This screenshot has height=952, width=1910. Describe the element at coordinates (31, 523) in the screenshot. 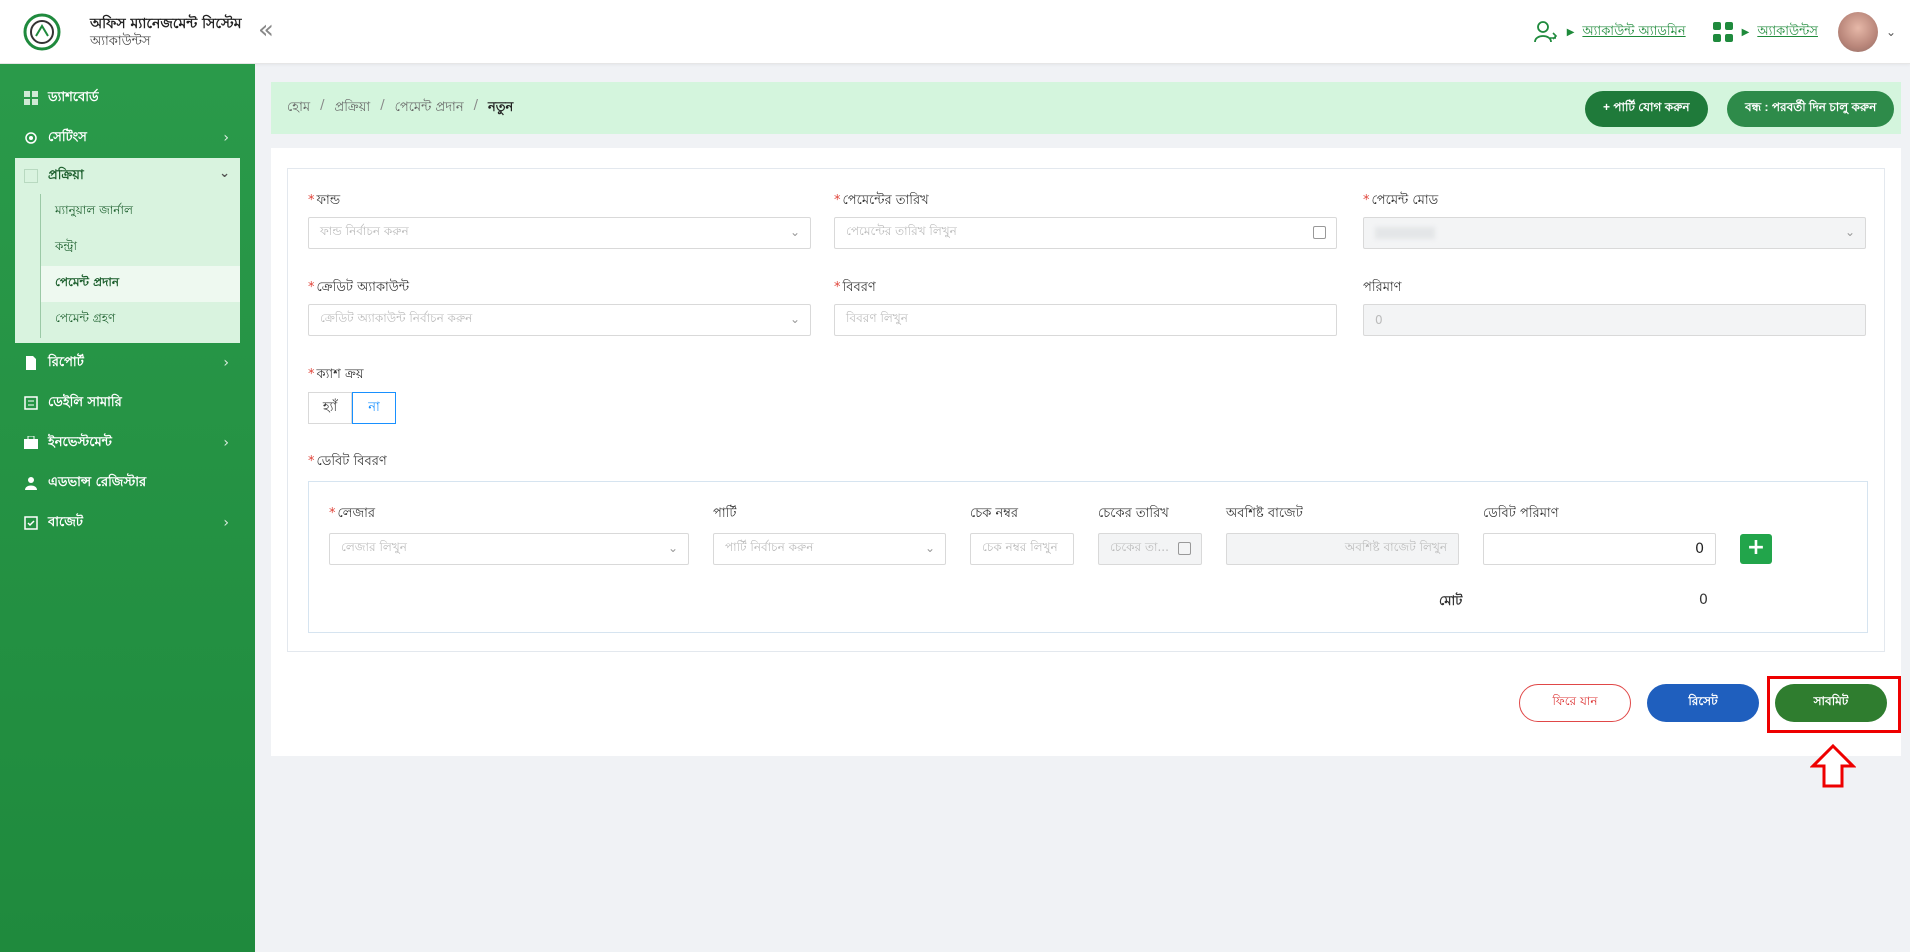

I see `budget-icon` at that location.